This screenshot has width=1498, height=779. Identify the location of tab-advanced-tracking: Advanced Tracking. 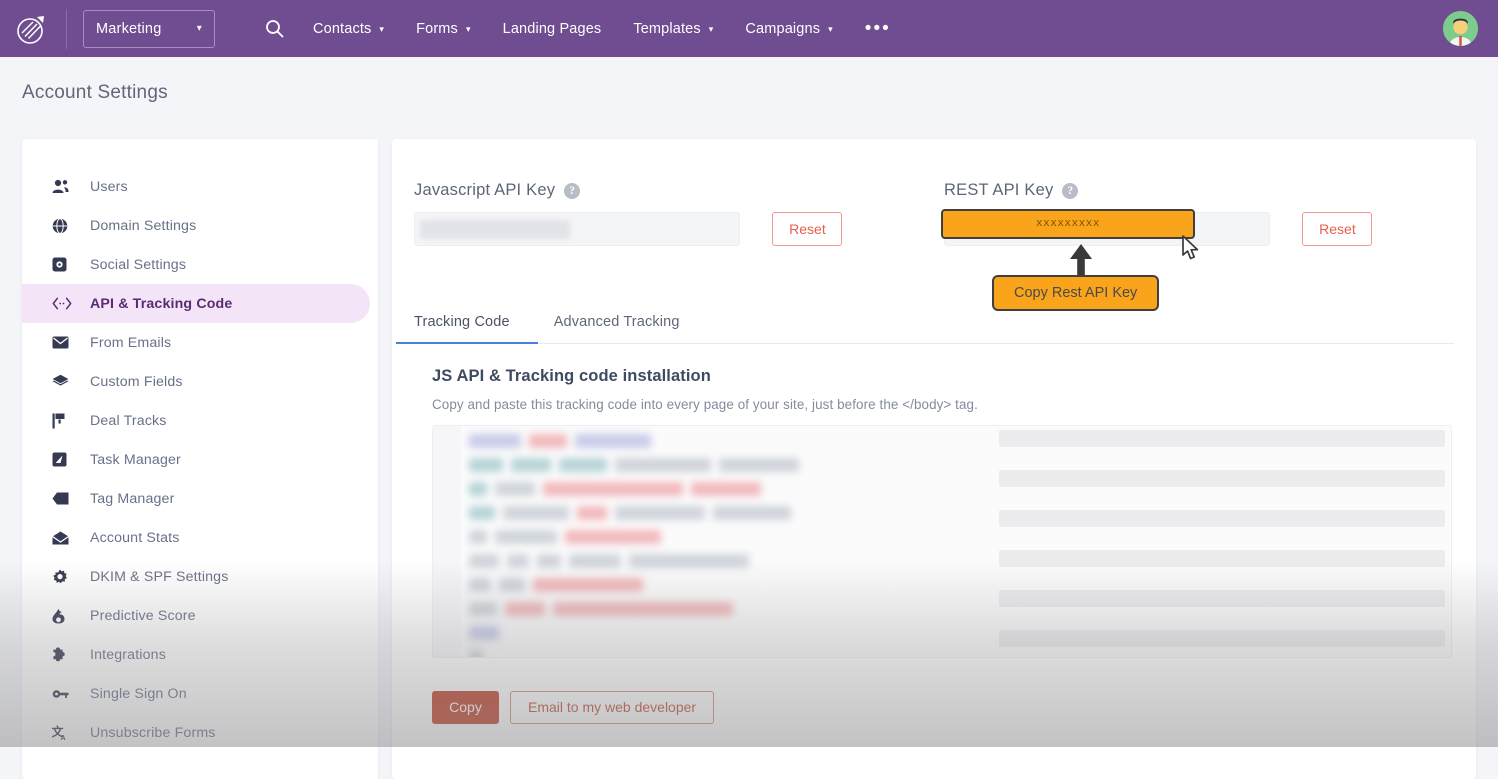
(622, 328).